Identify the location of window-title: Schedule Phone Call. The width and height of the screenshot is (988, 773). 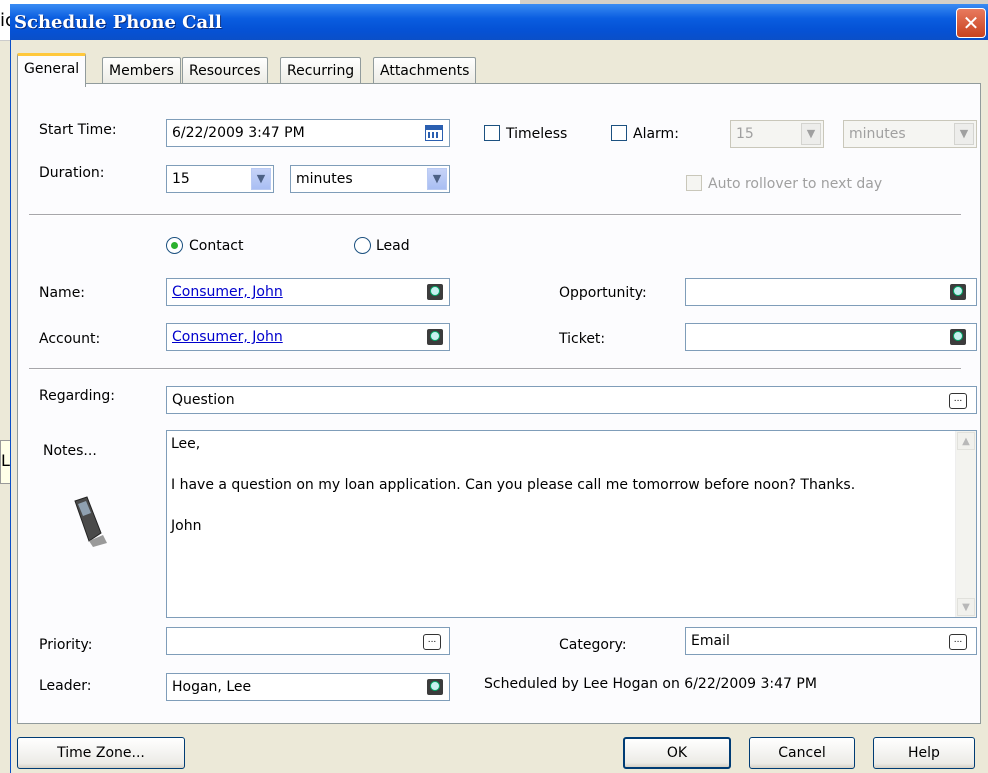
(118, 22).